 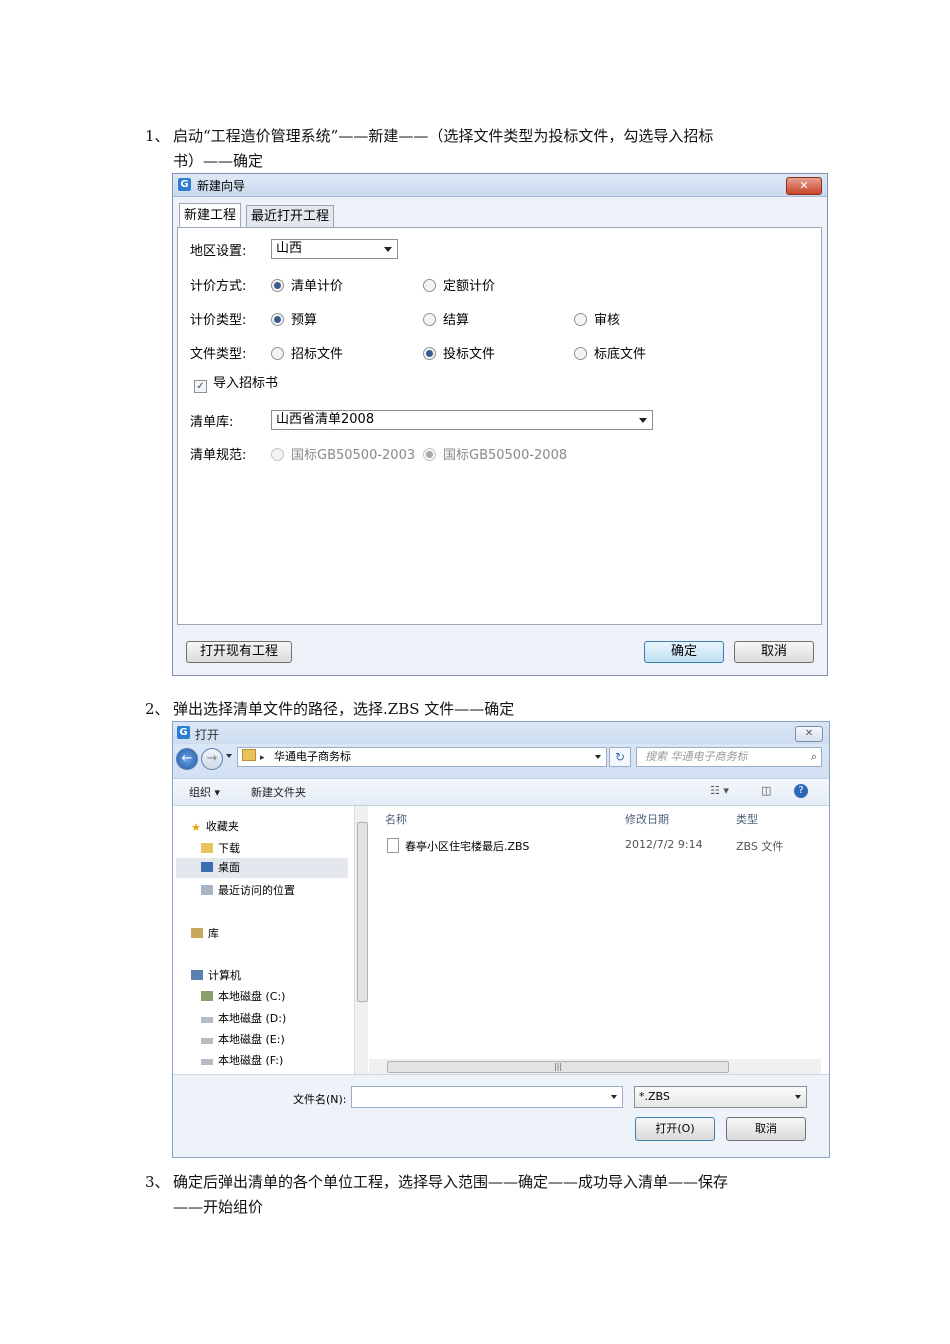 What do you see at coordinates (459, 352) in the screenshot?
I see `radio-bid-file: 投标文件` at bounding box center [459, 352].